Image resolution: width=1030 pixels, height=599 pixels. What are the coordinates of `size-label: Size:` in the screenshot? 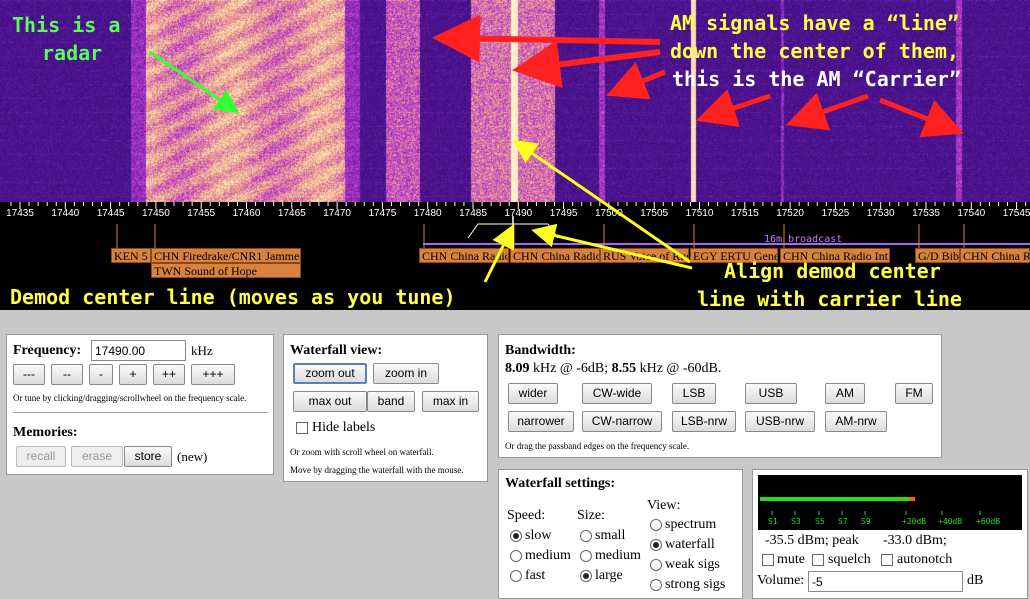 It's located at (591, 515).